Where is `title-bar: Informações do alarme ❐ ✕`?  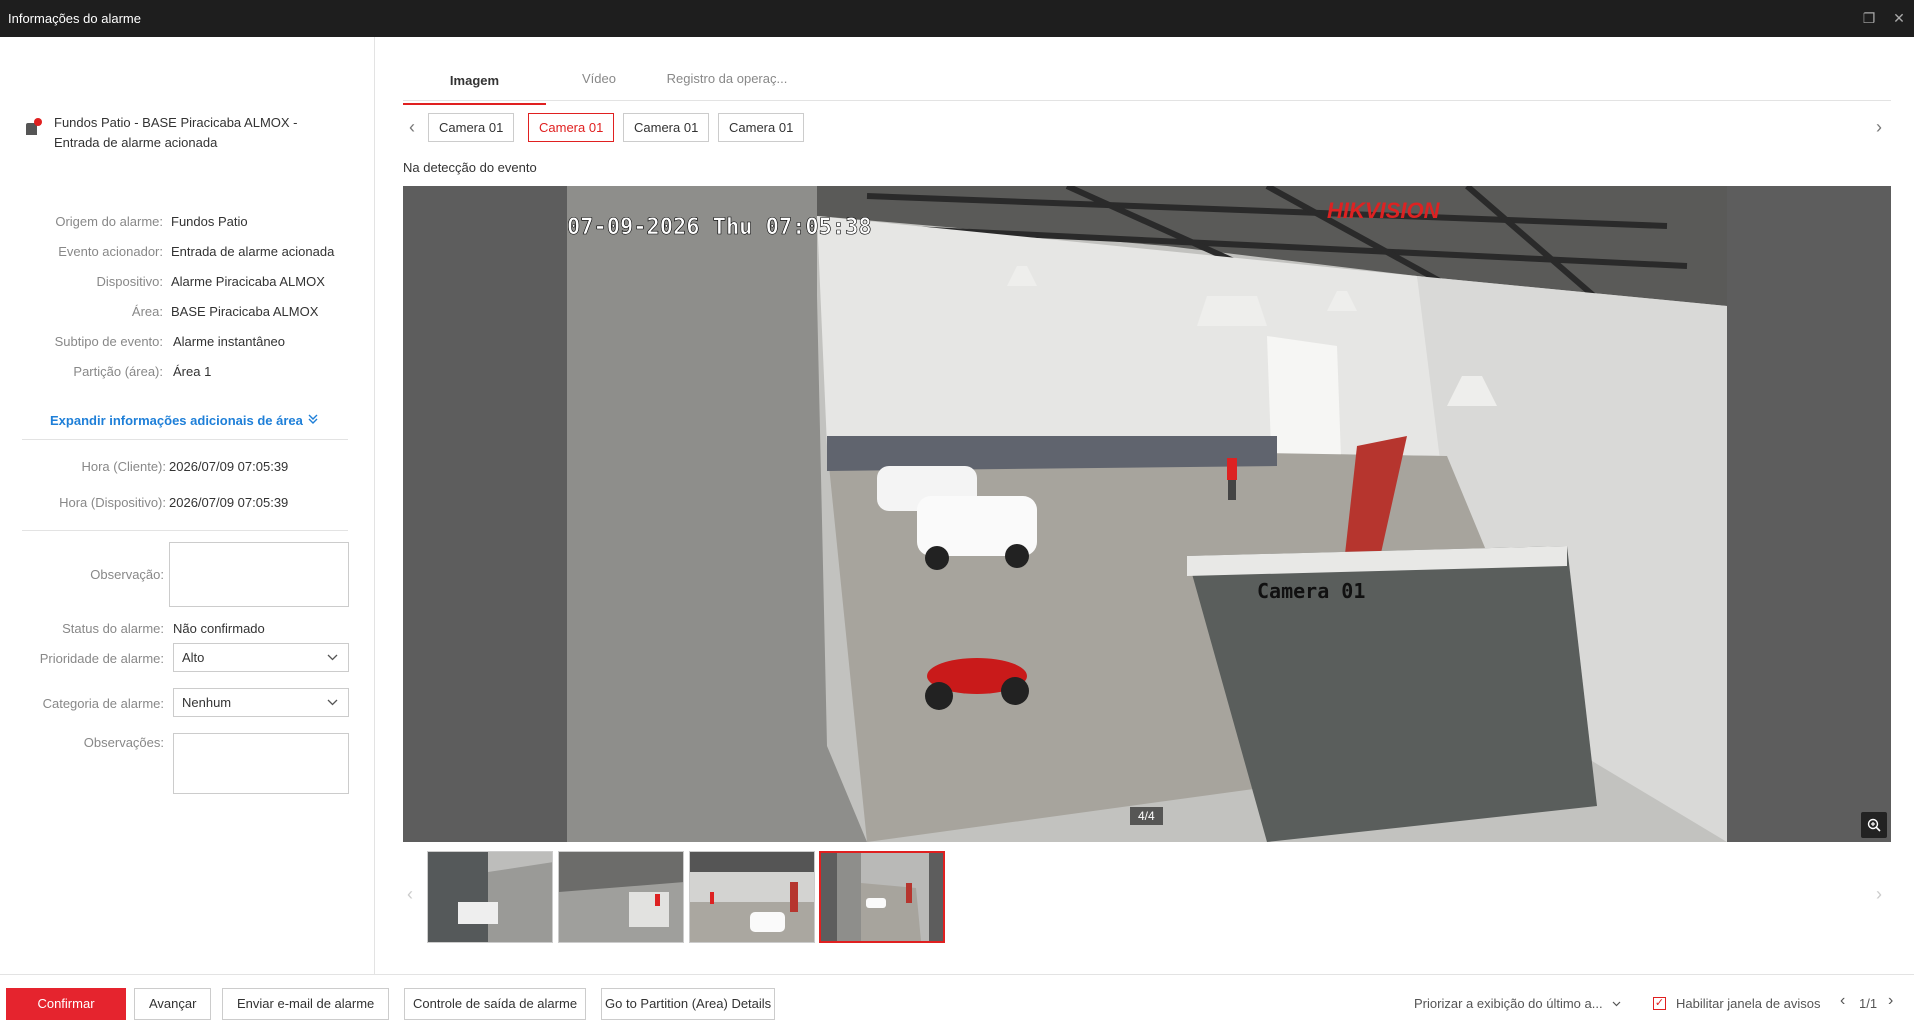
title-bar: Informações do alarme ❐ ✕ is located at coordinates (957, 18).